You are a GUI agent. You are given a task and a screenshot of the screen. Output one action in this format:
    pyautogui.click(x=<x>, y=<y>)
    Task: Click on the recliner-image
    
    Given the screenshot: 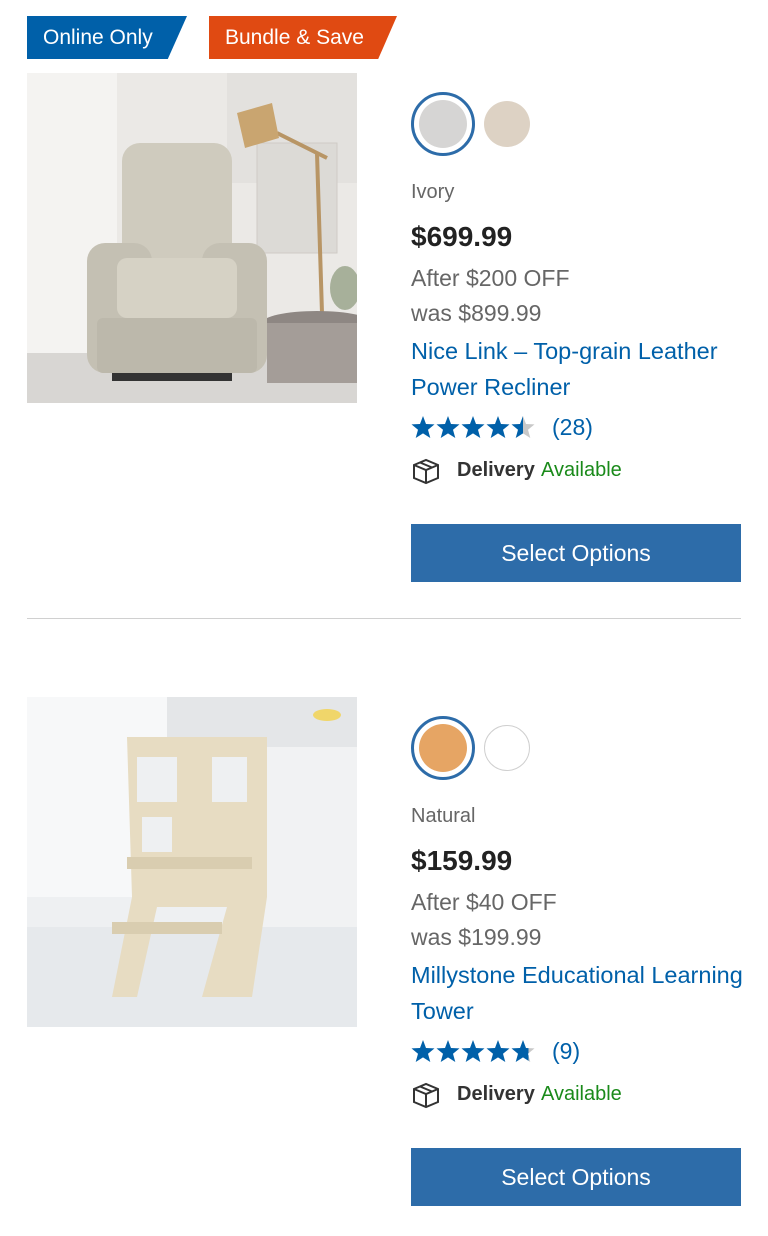 What is the action you would take?
    pyautogui.click(x=192, y=238)
    